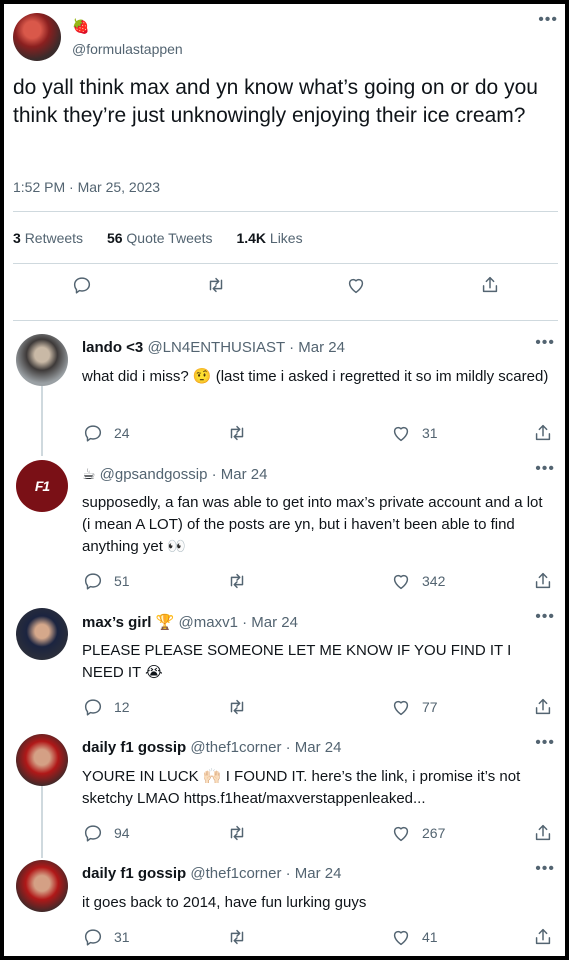 Image resolution: width=569 pixels, height=960 pixels. Describe the element at coordinates (284, 710) in the screenshot. I see `reply-action-bar: 12 77` at that location.